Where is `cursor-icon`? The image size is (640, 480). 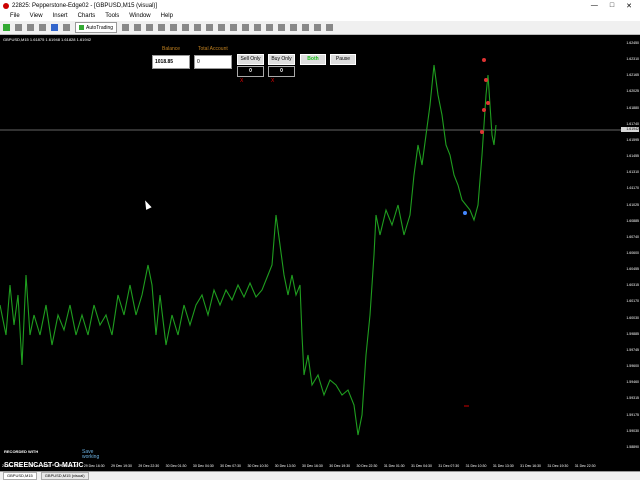 cursor-icon is located at coordinates (258, 27).